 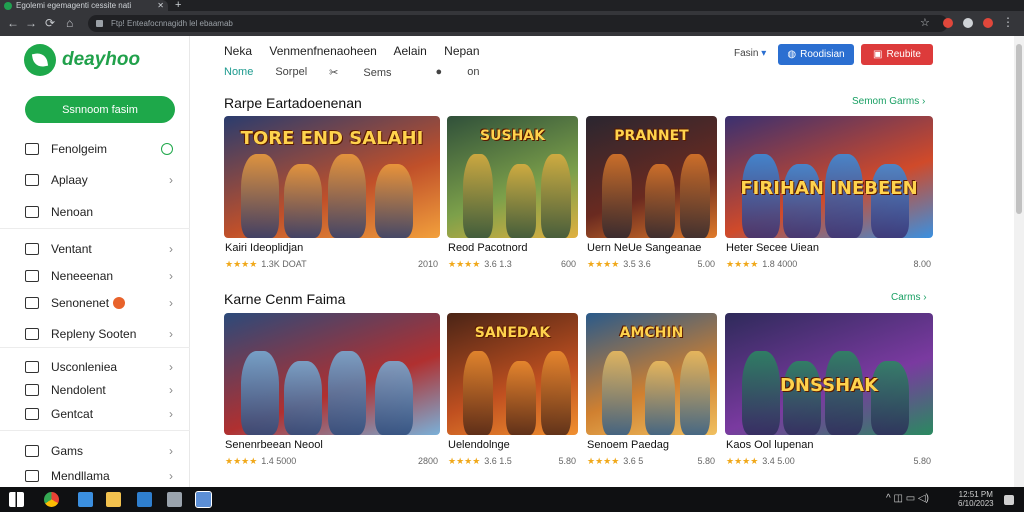 What do you see at coordinates (113, 499) in the screenshot?
I see `folder-icon` at bounding box center [113, 499].